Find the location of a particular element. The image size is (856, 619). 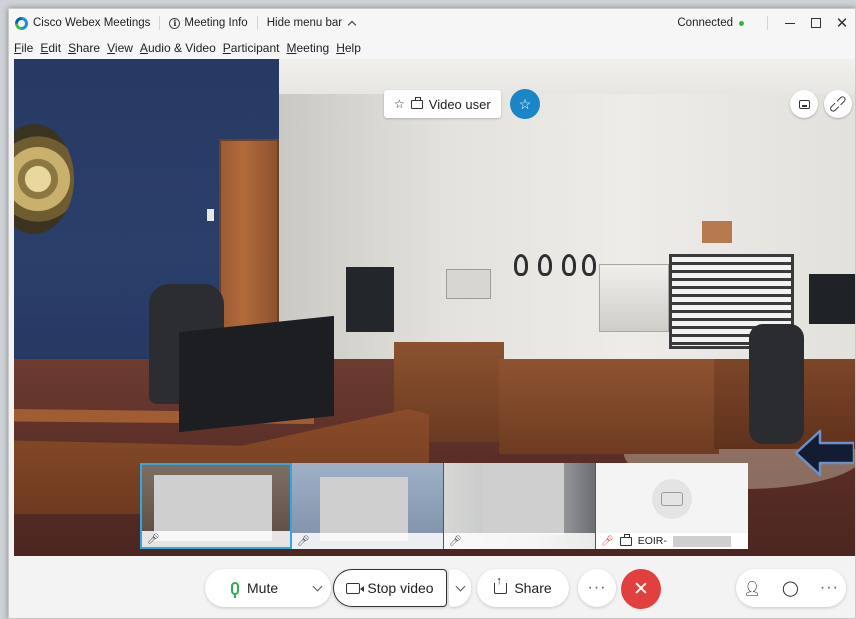

webex-logo-icon is located at coordinates (21, 23).